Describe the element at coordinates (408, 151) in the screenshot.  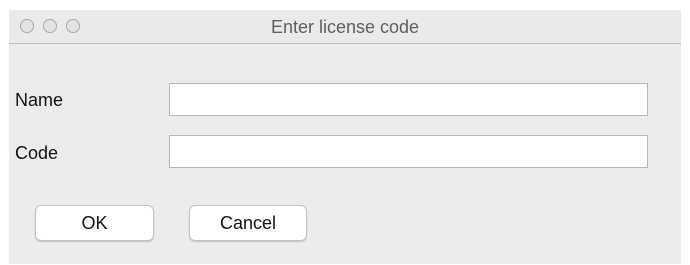
I see `code-input` at that location.